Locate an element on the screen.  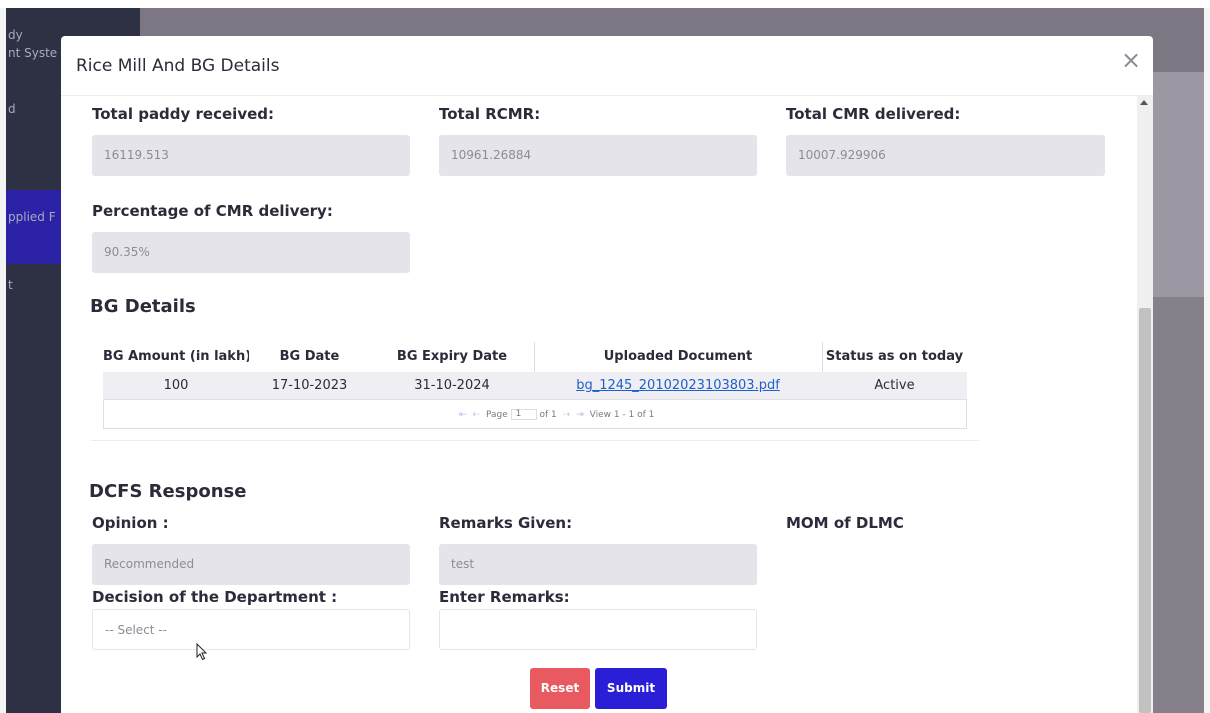
column-header-uploaded-document: Uploaded Document is located at coordinates (678, 357).